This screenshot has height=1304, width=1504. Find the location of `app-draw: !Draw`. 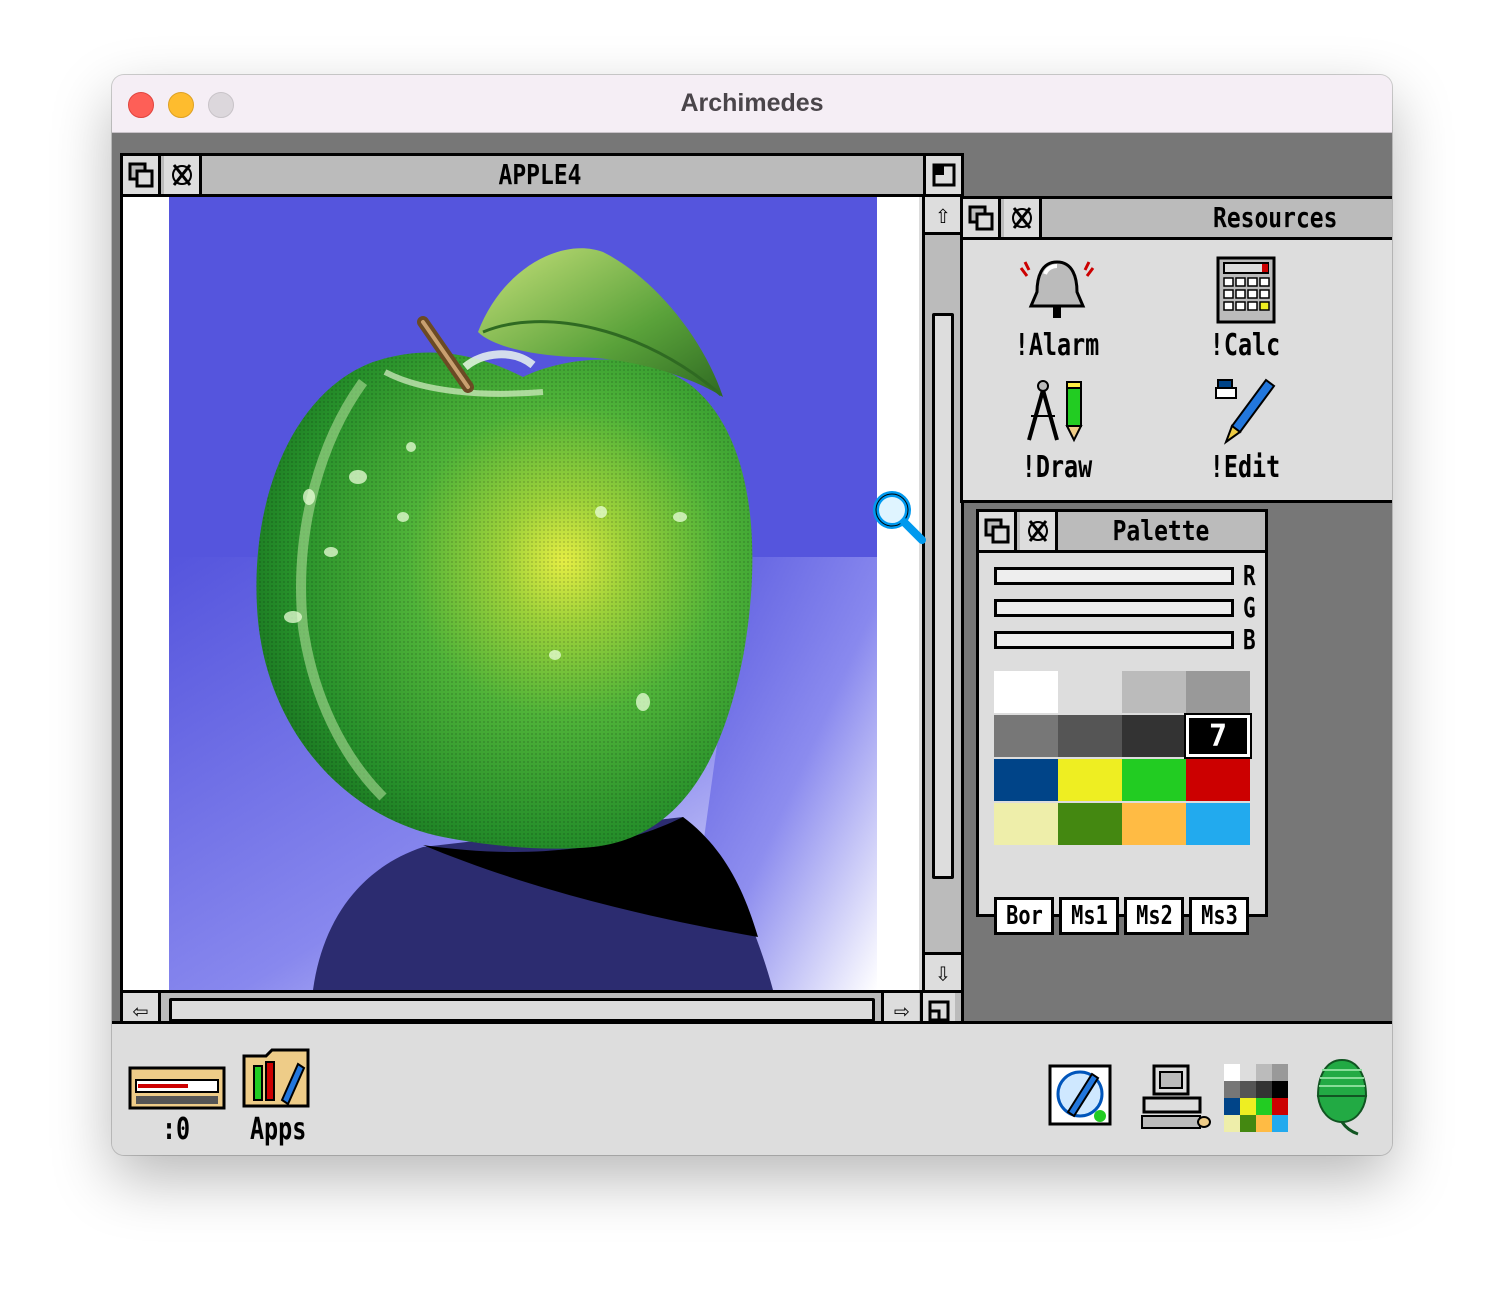

app-draw: !Draw is located at coordinates (1057, 430).